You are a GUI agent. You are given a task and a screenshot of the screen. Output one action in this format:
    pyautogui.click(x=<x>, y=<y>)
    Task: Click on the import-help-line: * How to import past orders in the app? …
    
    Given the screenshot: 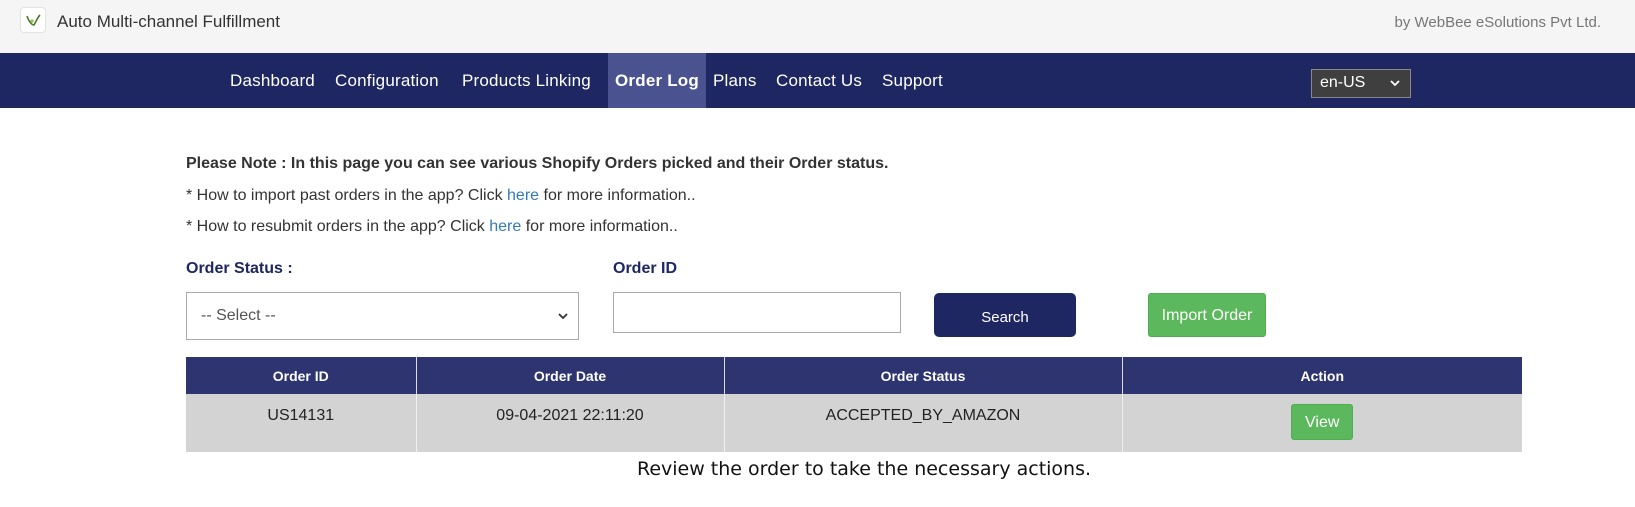 What is the action you would take?
    pyautogui.click(x=441, y=196)
    